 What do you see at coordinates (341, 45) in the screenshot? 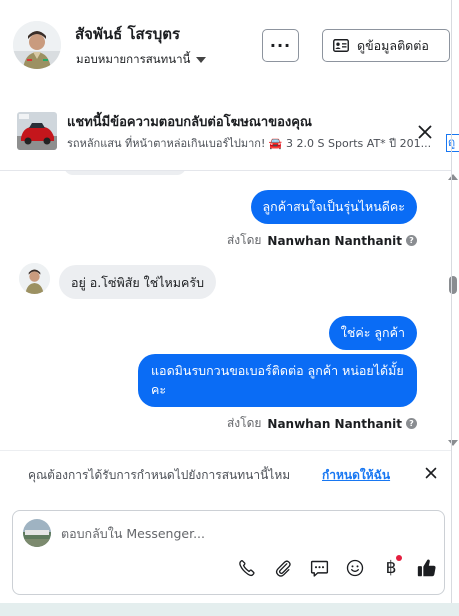
I see `id-card-icon` at bounding box center [341, 45].